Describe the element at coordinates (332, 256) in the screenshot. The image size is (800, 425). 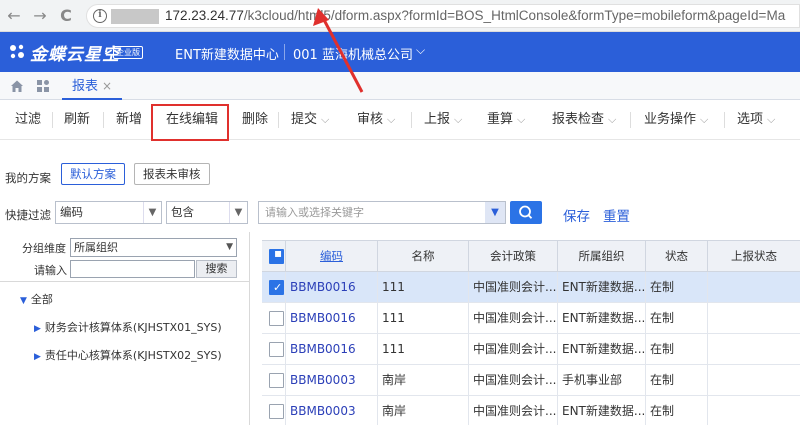
I see `column-header-code: 编码` at that location.